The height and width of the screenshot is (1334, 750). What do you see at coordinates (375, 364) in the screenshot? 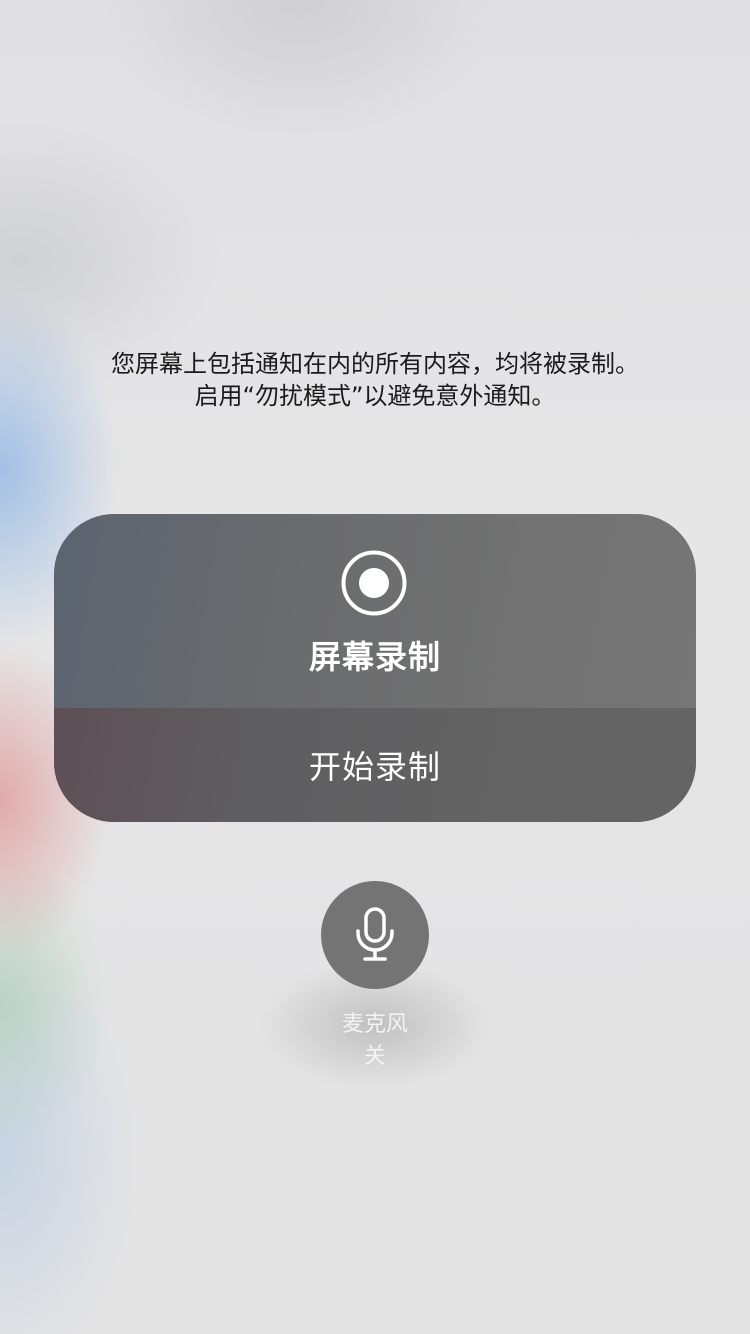
I see `notice-line-1: 您屏幕上包括通知在内的所有内容，均将被录制。` at bounding box center [375, 364].